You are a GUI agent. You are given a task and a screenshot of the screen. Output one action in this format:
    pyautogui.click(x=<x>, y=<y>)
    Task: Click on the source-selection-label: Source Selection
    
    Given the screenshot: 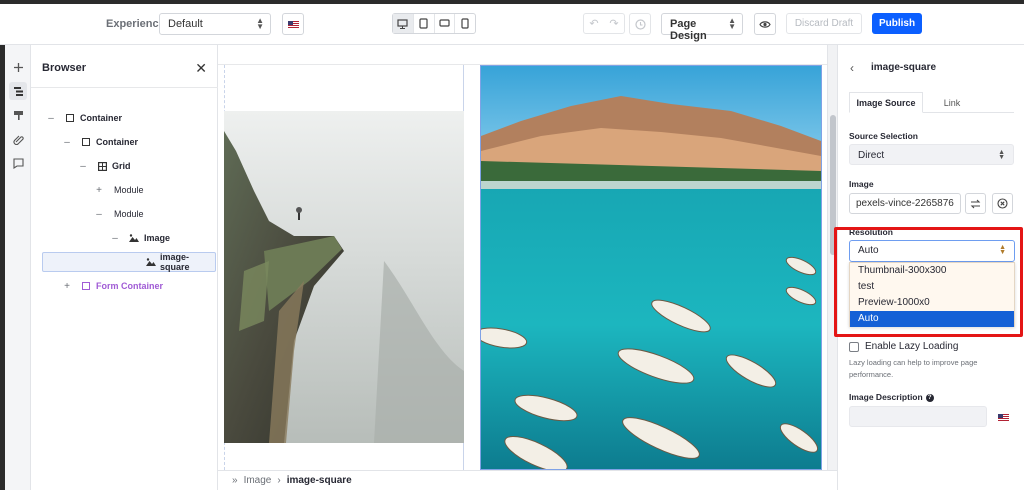 What is the action you would take?
    pyautogui.click(x=883, y=136)
    